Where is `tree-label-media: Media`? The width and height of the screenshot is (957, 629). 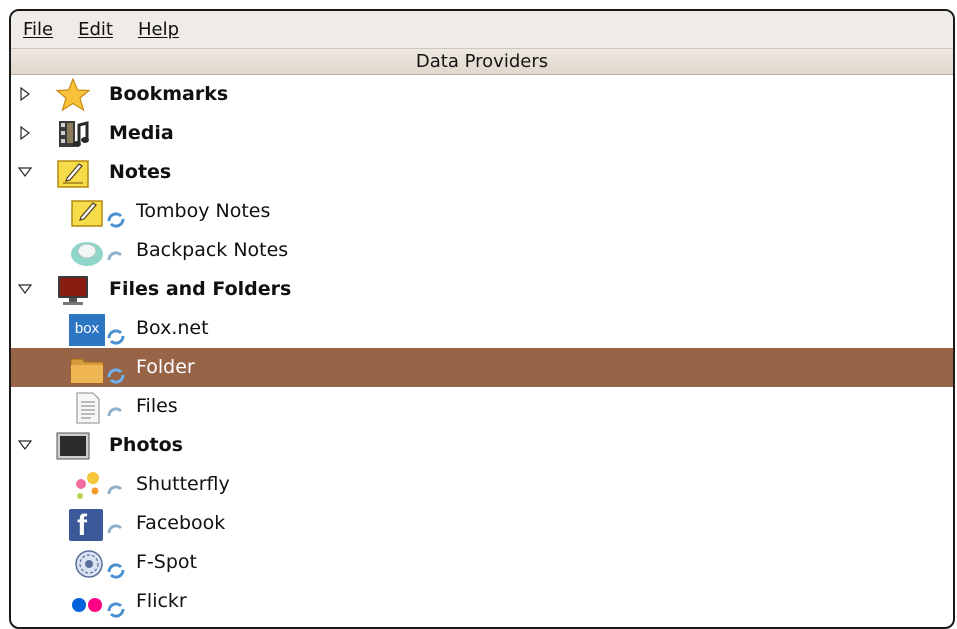
tree-label-media: Media is located at coordinates (141, 133).